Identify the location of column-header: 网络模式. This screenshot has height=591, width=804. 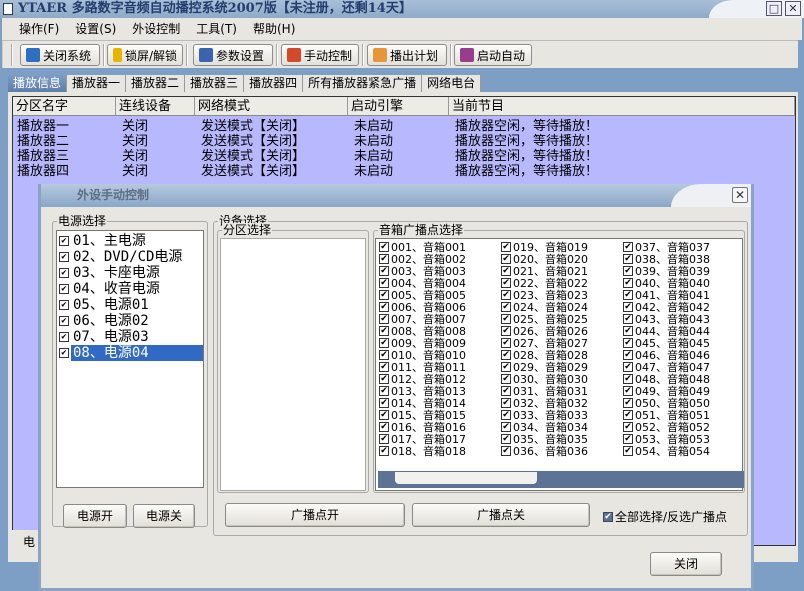
(271, 106).